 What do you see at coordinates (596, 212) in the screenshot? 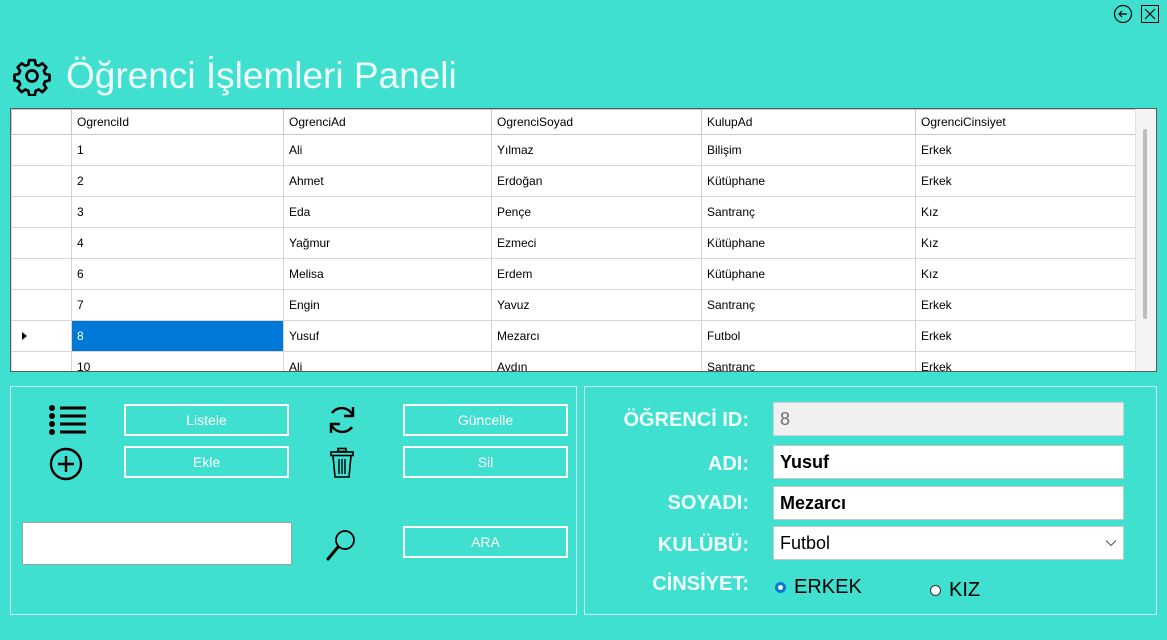
I see `cell-surname: Pençe` at bounding box center [596, 212].